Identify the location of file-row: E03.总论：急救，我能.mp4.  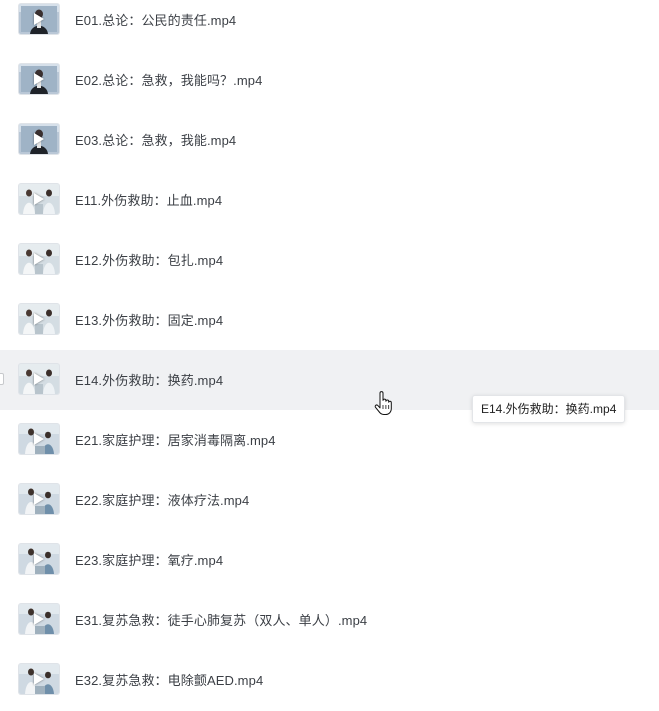
(329, 140).